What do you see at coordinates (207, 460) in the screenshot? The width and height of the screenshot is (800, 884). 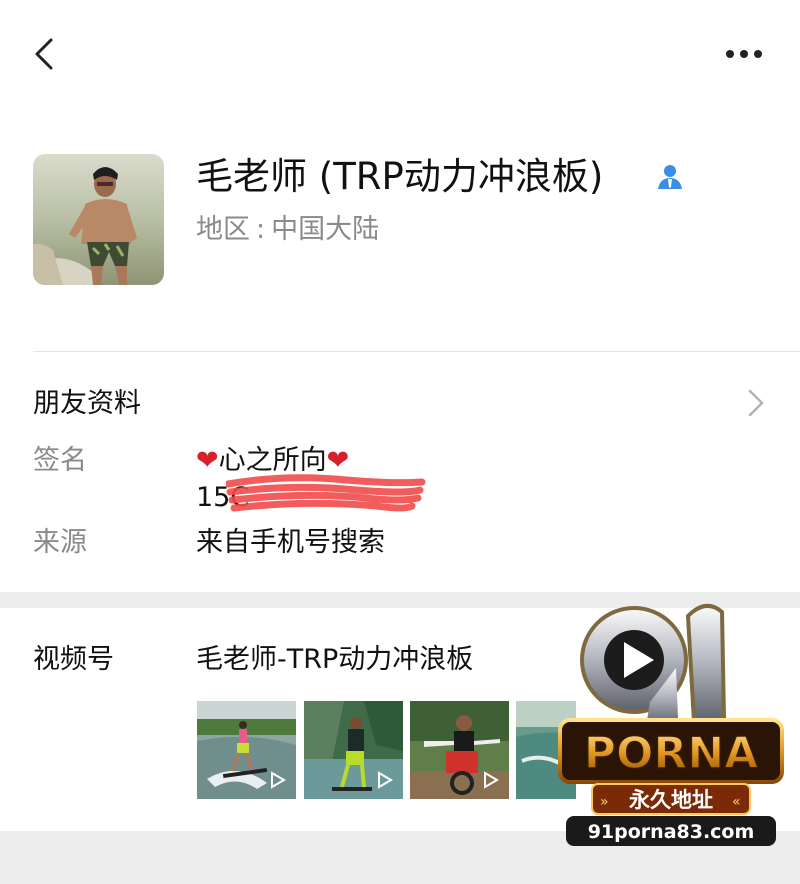 I see `heart-icon: ❤` at bounding box center [207, 460].